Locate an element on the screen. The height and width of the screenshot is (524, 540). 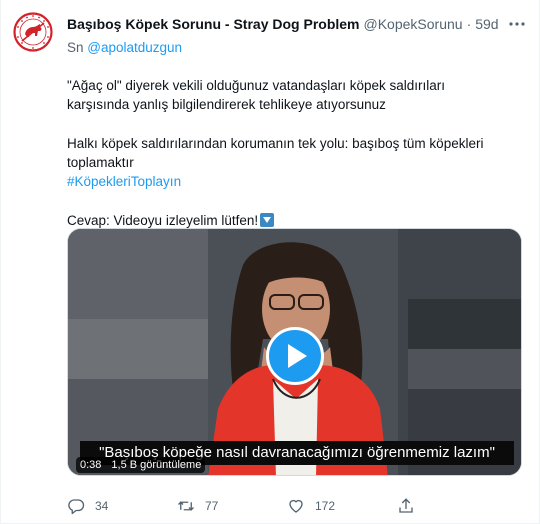
avatar is located at coordinates (33, 32).